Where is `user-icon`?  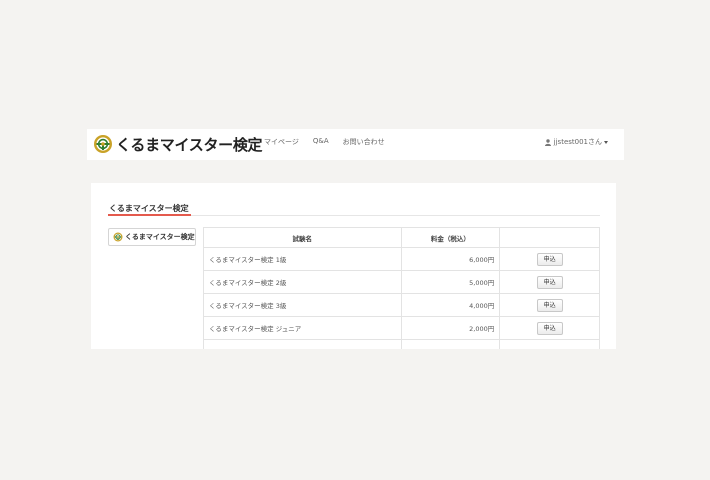 user-icon is located at coordinates (547, 142).